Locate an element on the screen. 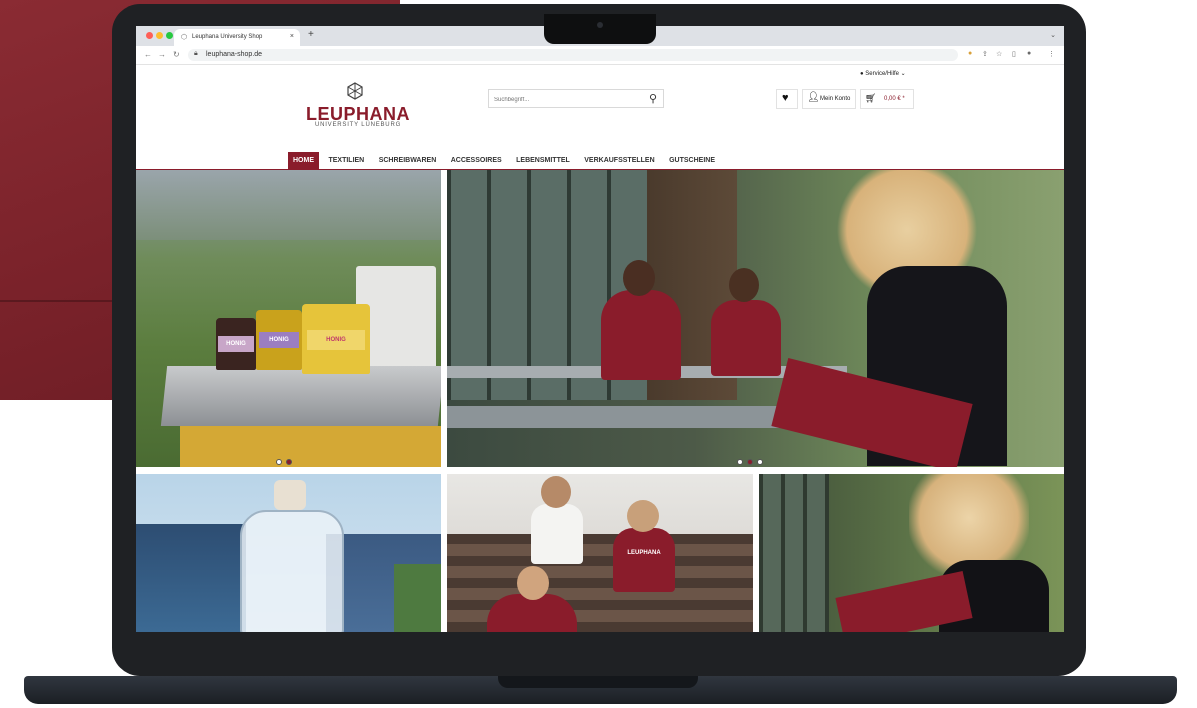 This screenshot has height=708, width=1197. cart-total: 0,00 € * is located at coordinates (894, 99).